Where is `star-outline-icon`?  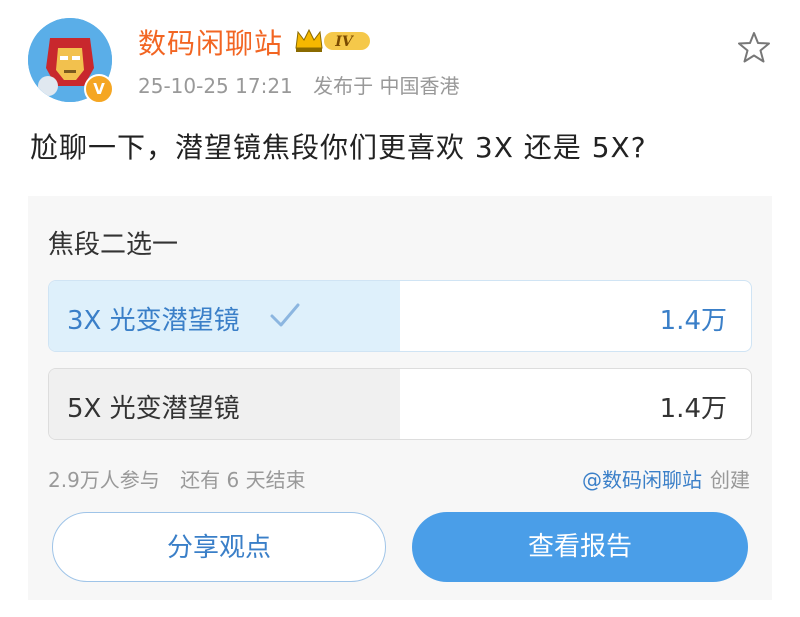
star-outline-icon is located at coordinates (754, 48).